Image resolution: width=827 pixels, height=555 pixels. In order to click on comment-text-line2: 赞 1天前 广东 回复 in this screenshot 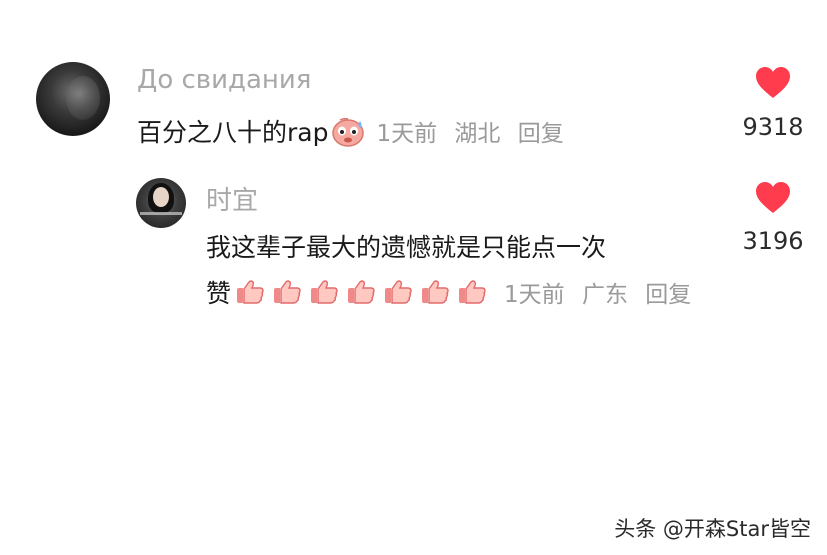, I will do `click(453, 292)`.